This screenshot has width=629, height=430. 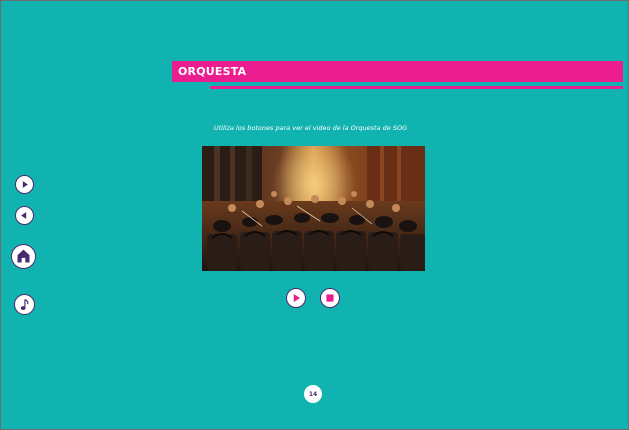 I want to click on music-note-icon, so click(x=24, y=304).